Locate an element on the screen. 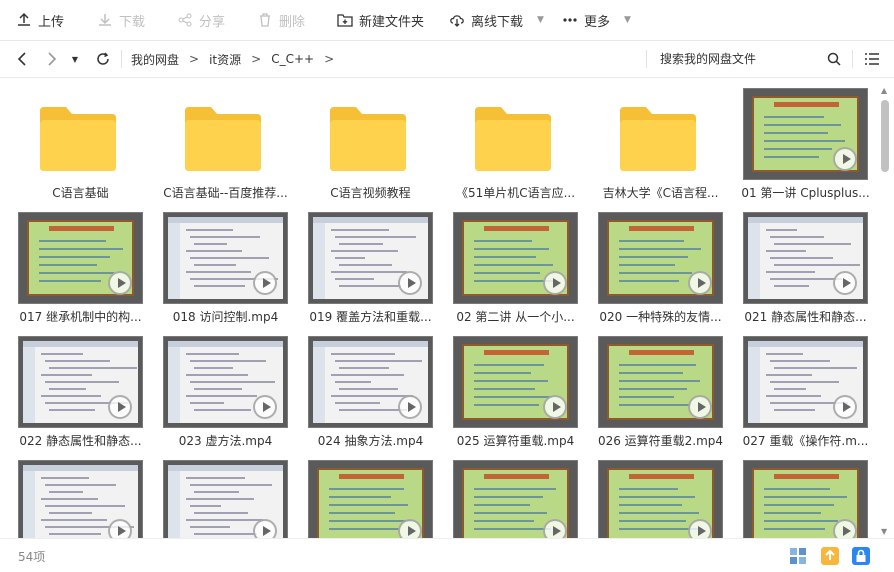 The width and height of the screenshot is (894, 572). caret-down-icon: ▼ is located at coordinates (75, 59).